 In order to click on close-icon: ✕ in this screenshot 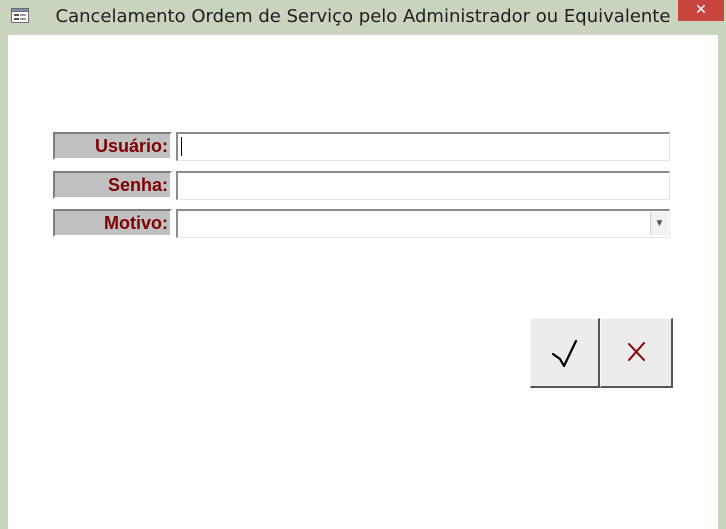, I will do `click(701, 10)`.